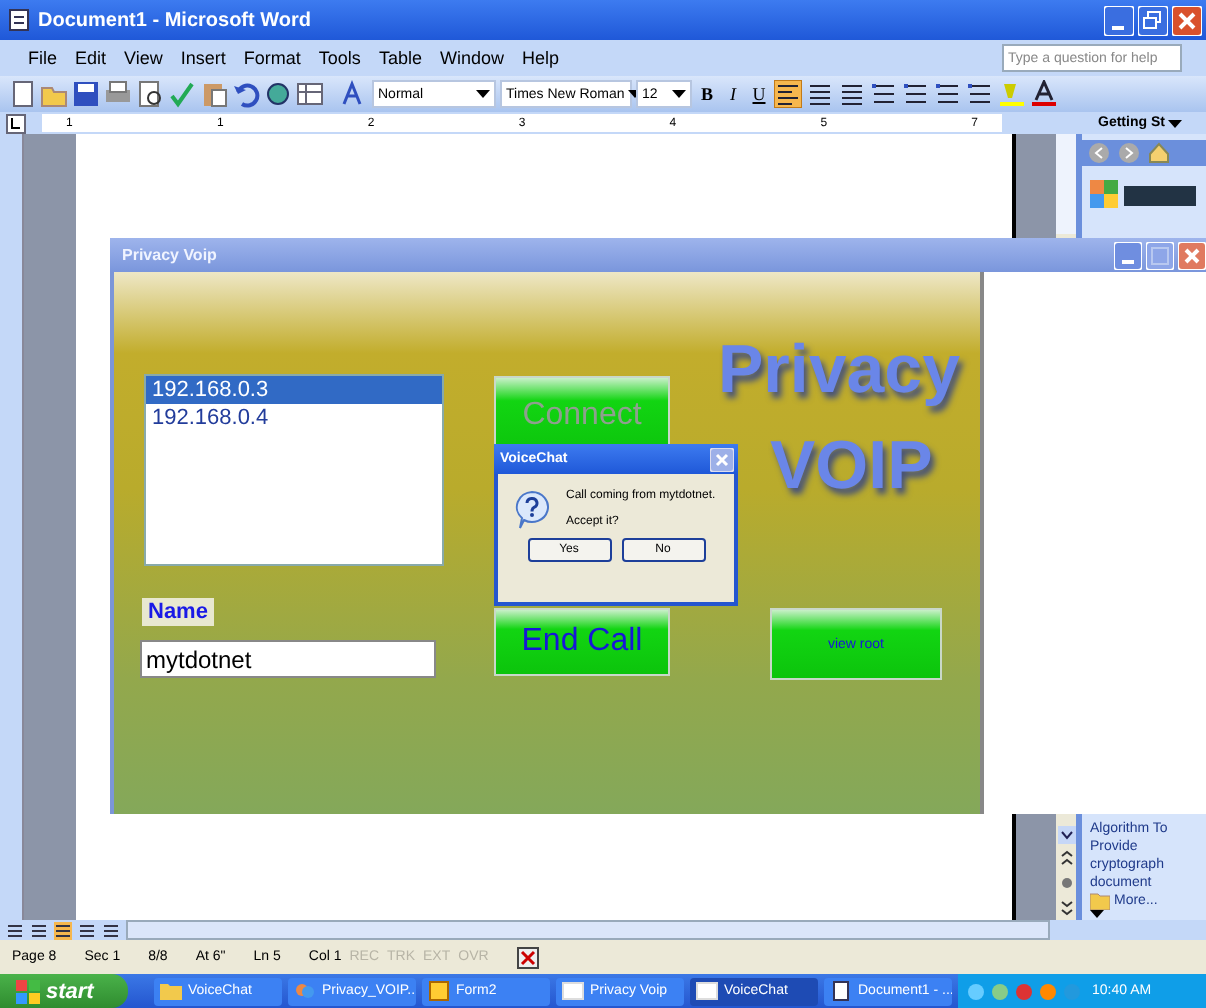  I want to click on form-icon, so click(439, 991).